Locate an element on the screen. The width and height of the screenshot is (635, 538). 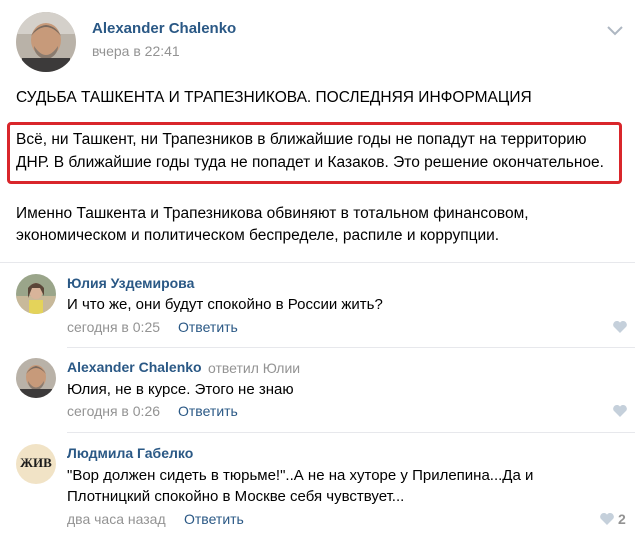
comment-timestamp: сегодня в 0:25 is located at coordinates (113, 327).